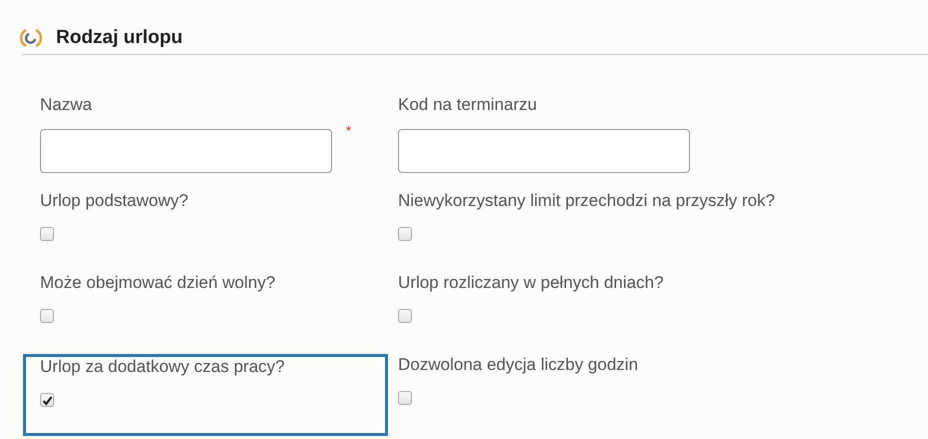 Image resolution: width=928 pixels, height=439 pixels. I want to click on checkbox-label: Dozwolona edycja liczby godzin, so click(518, 365).